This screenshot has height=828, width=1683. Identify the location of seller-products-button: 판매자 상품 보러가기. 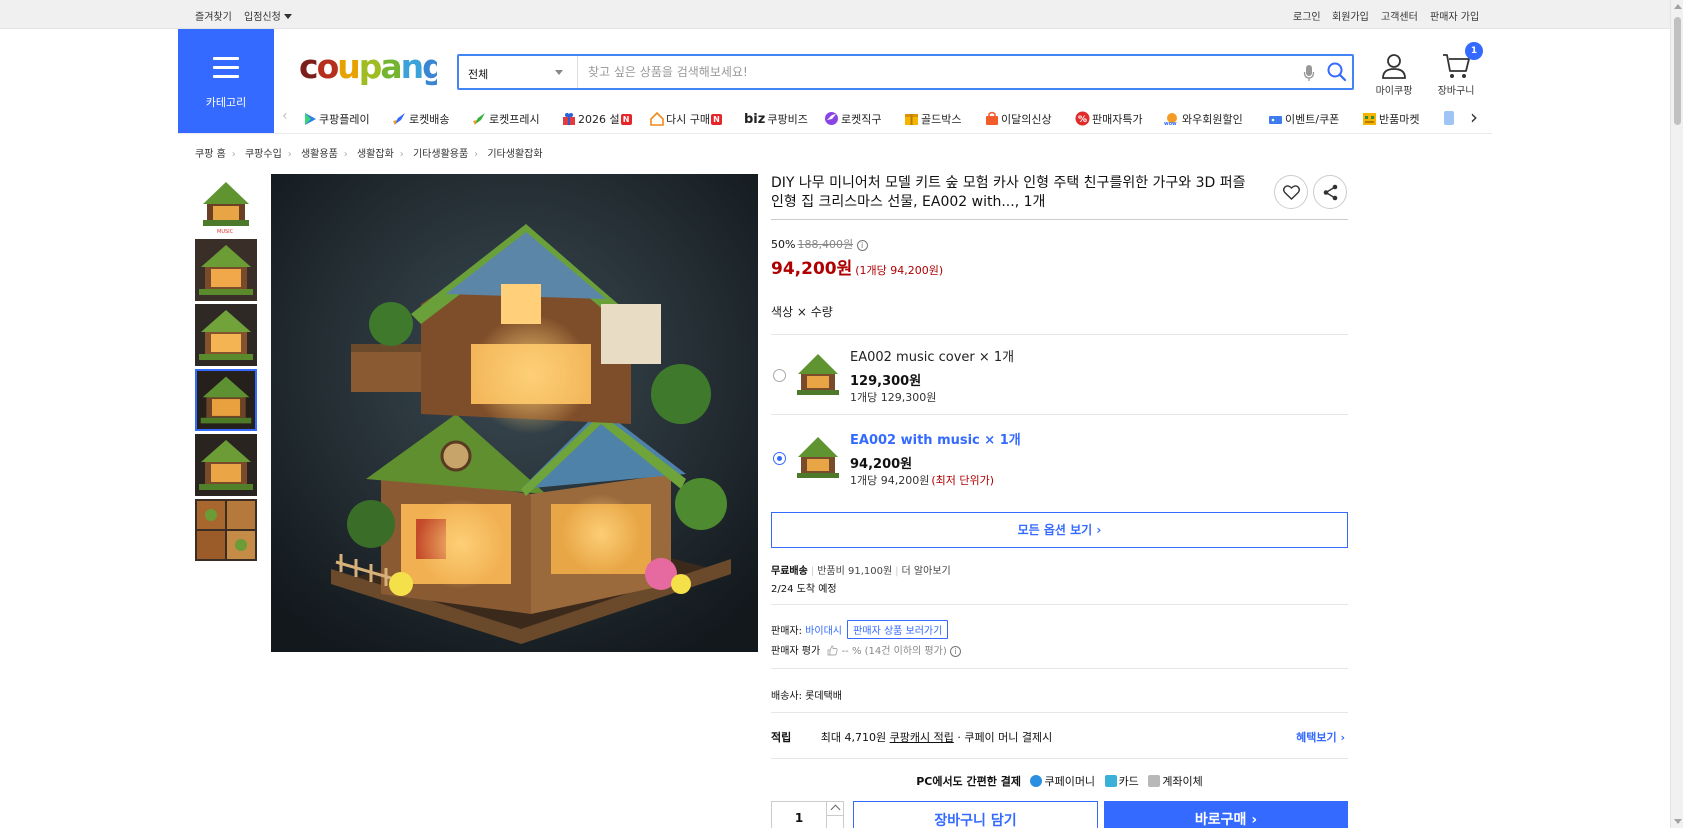
(898, 629).